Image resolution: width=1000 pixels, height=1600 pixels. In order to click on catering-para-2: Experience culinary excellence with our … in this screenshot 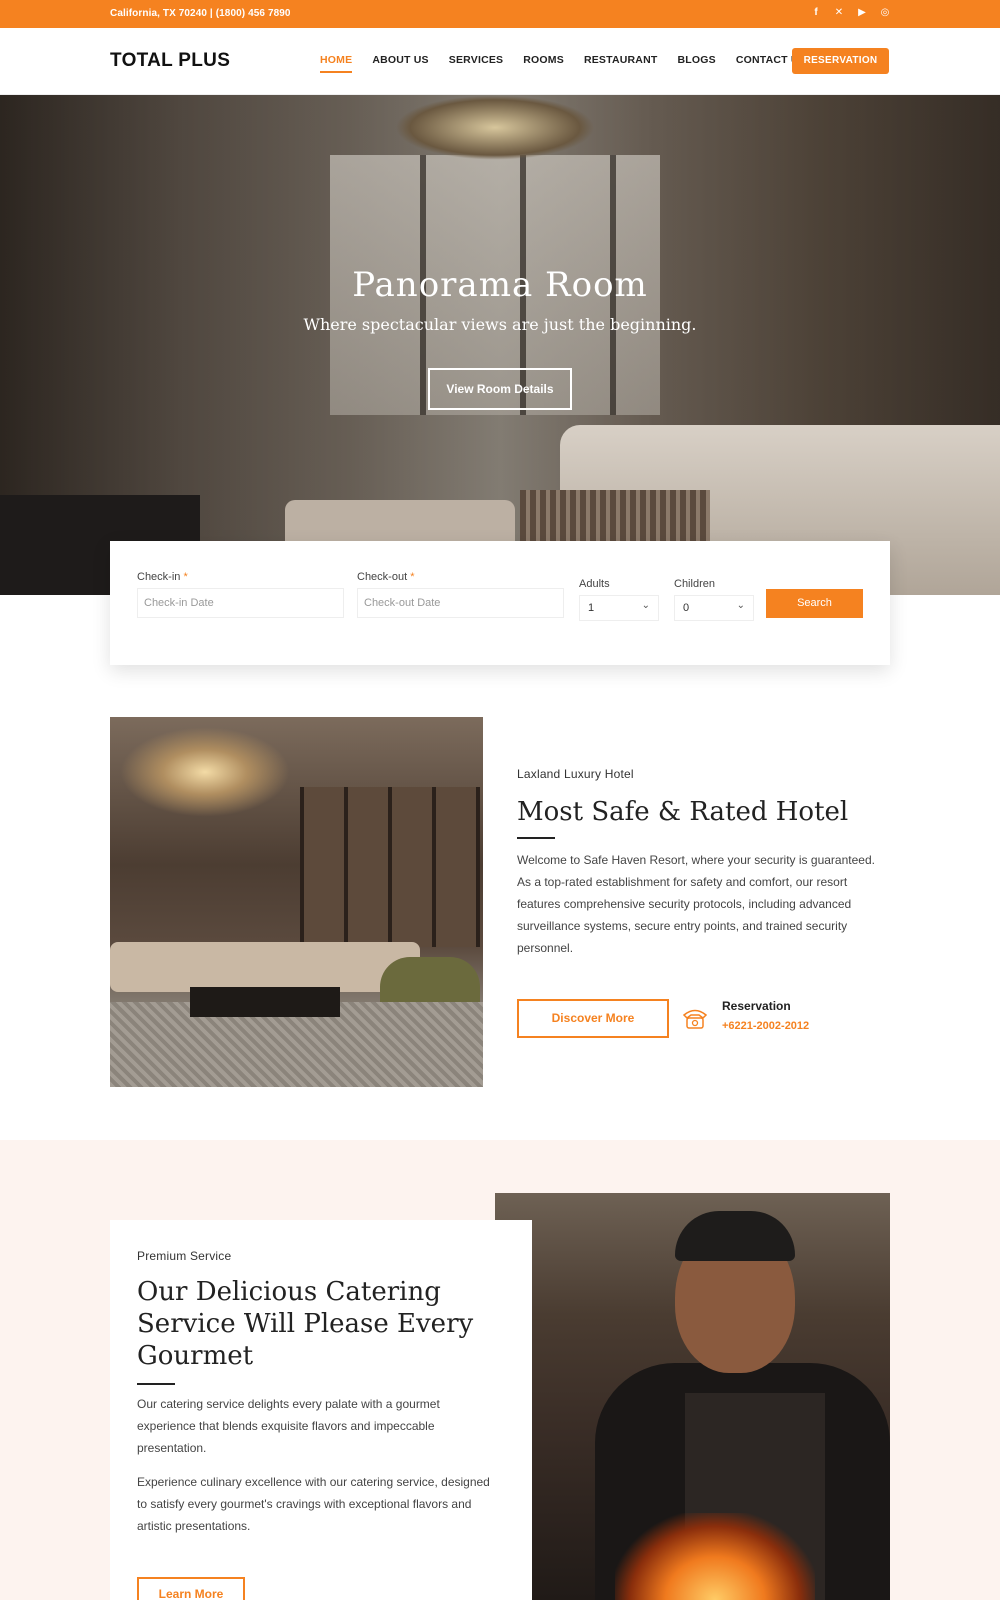, I will do `click(313, 1504)`.